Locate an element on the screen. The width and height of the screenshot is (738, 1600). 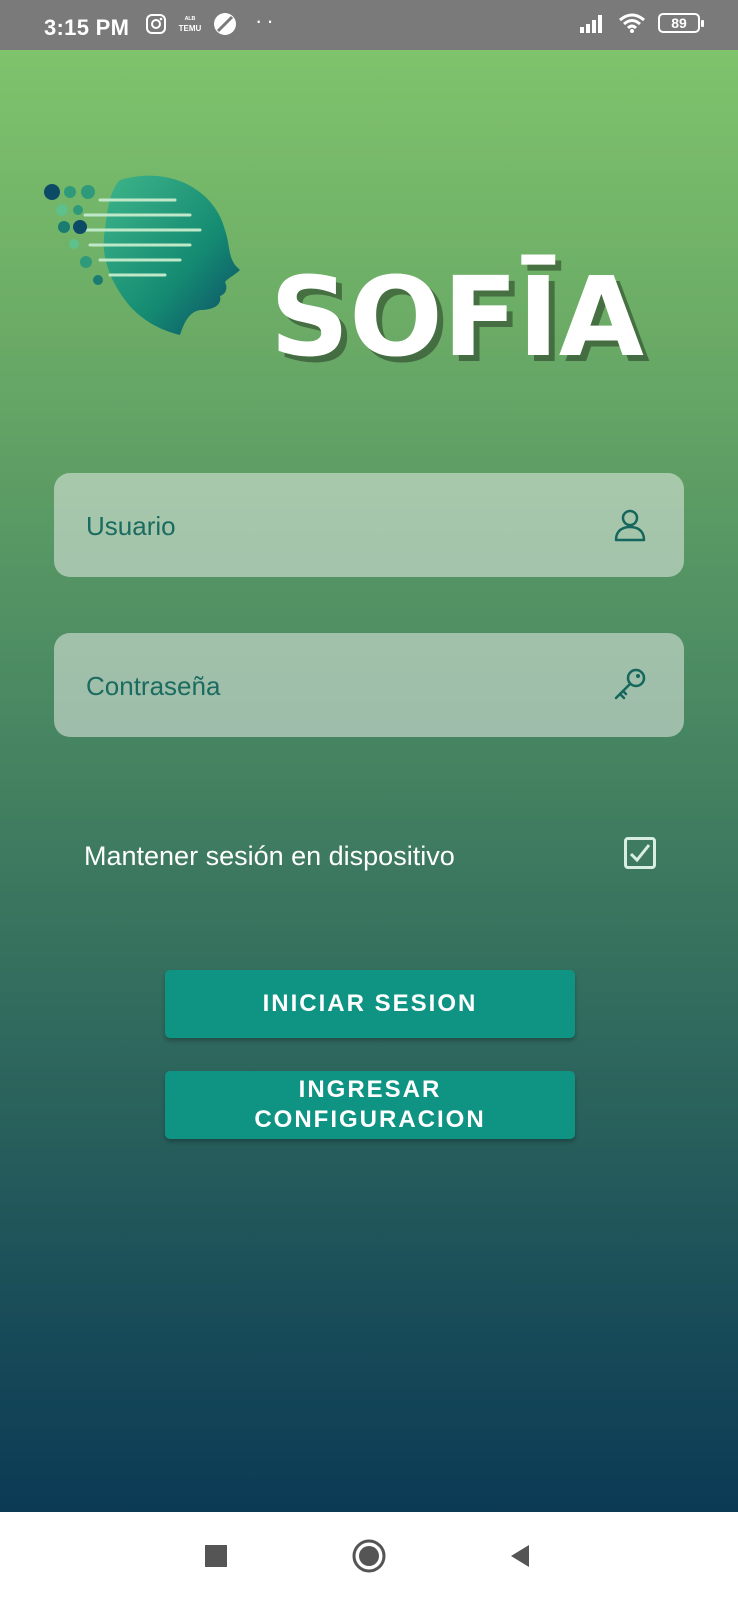
username-input is located at coordinates (346, 526).